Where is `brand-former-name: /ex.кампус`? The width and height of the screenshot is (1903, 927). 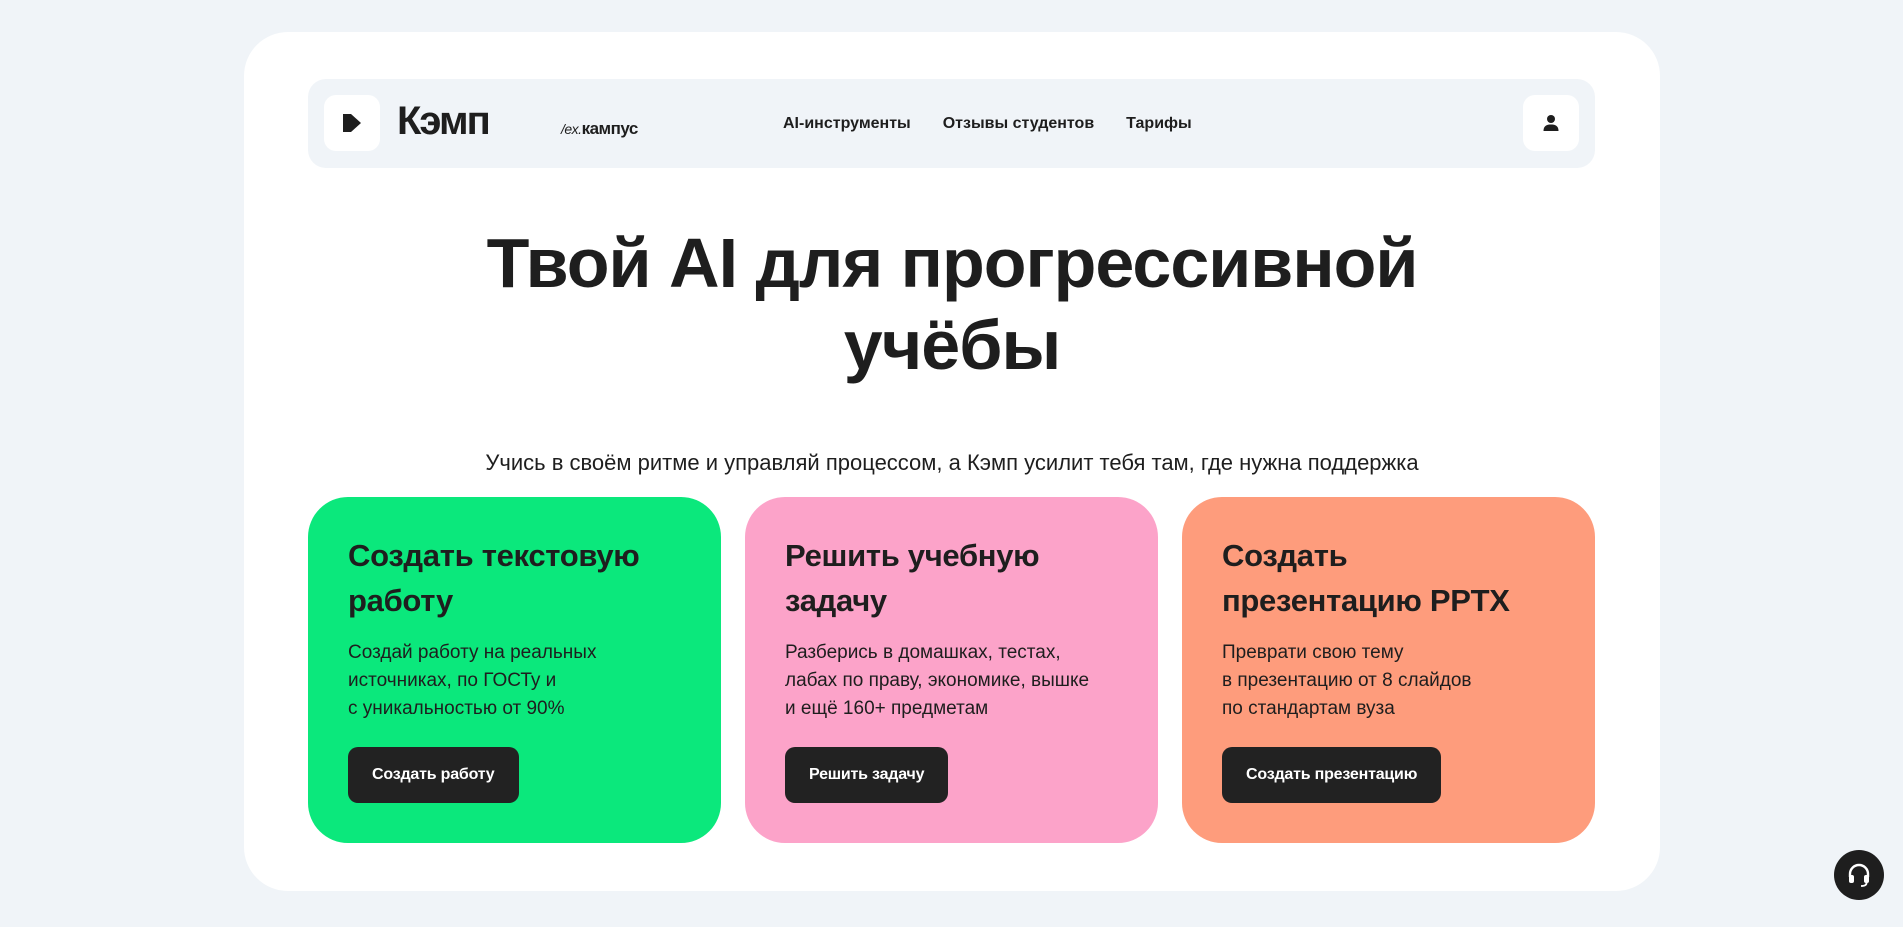 brand-former-name: /ex.кампус is located at coordinates (599, 129).